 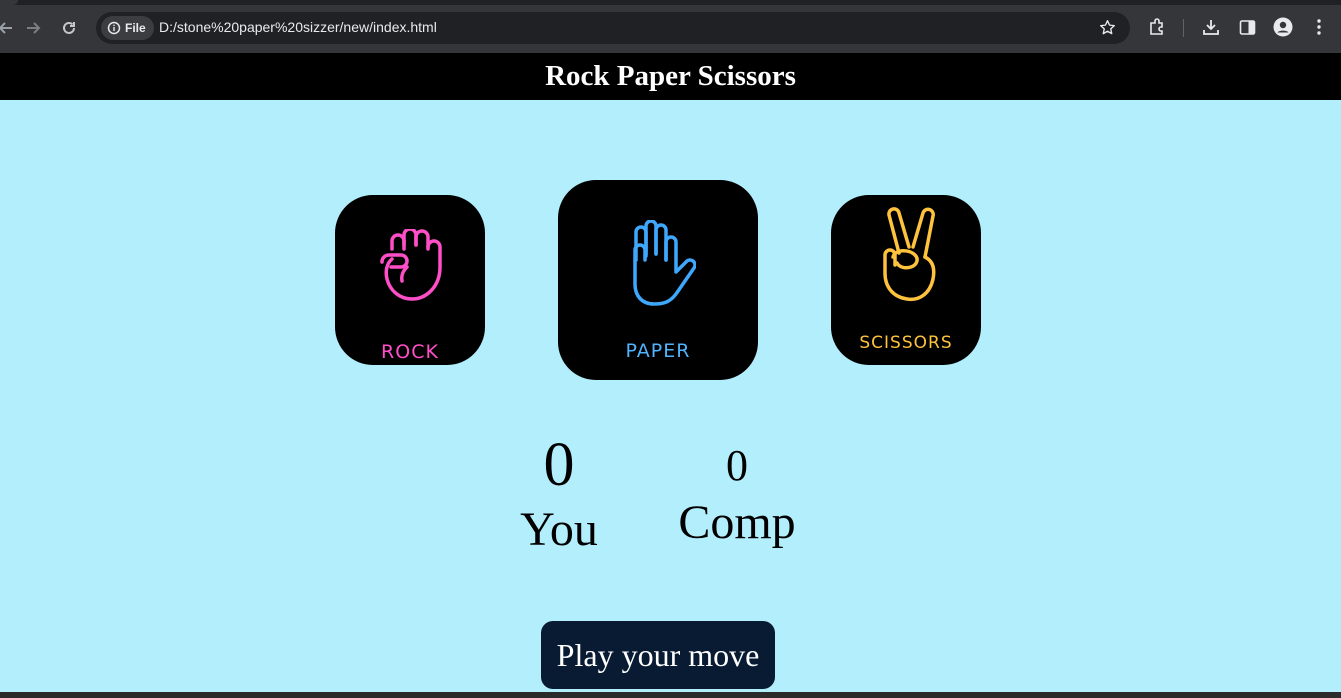 I want to click on comp-score-label: Comp, so click(x=737, y=522).